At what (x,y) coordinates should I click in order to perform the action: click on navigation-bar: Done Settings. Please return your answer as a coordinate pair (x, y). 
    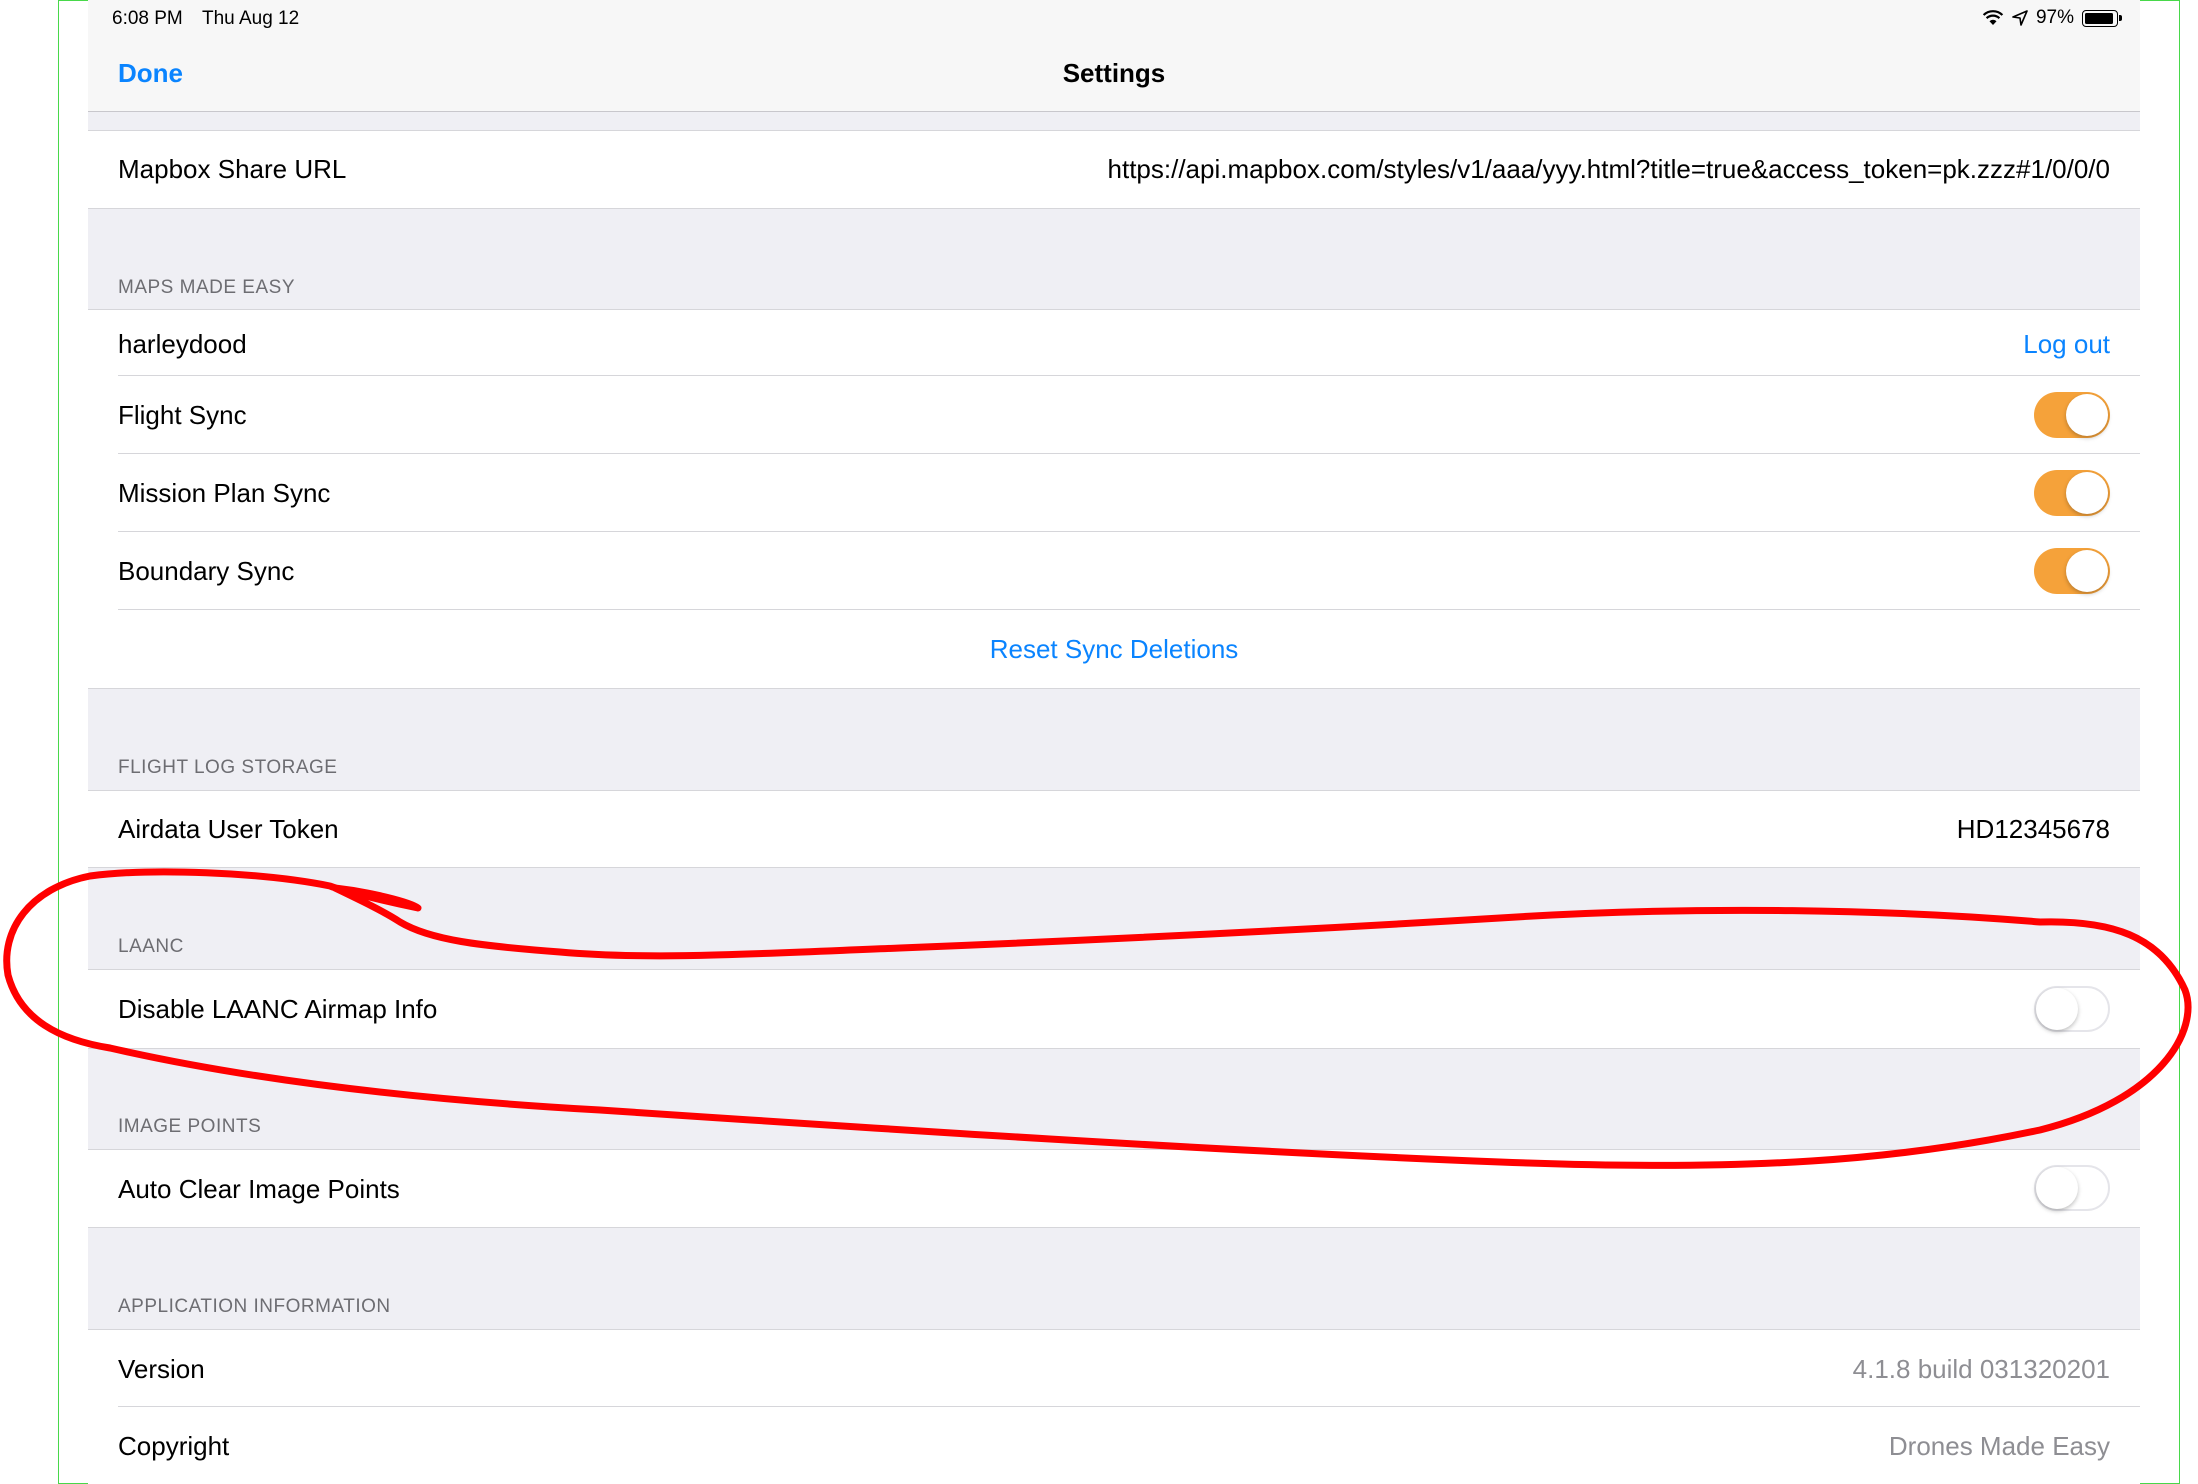
    Looking at the image, I should click on (1114, 75).